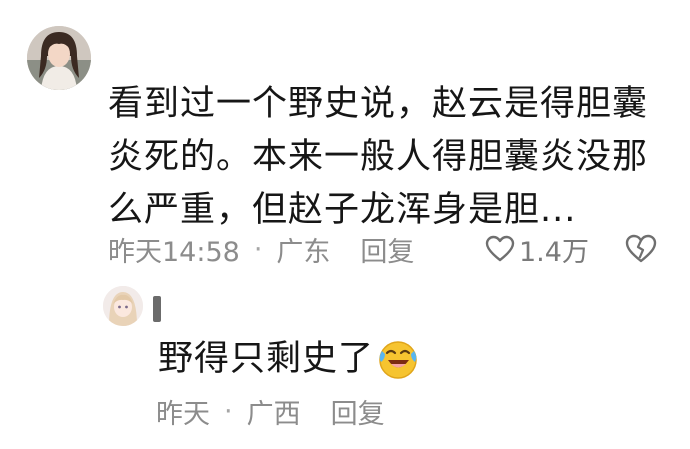  Describe the element at coordinates (387, 249) in the screenshot. I see `reply-button: 回复` at that location.